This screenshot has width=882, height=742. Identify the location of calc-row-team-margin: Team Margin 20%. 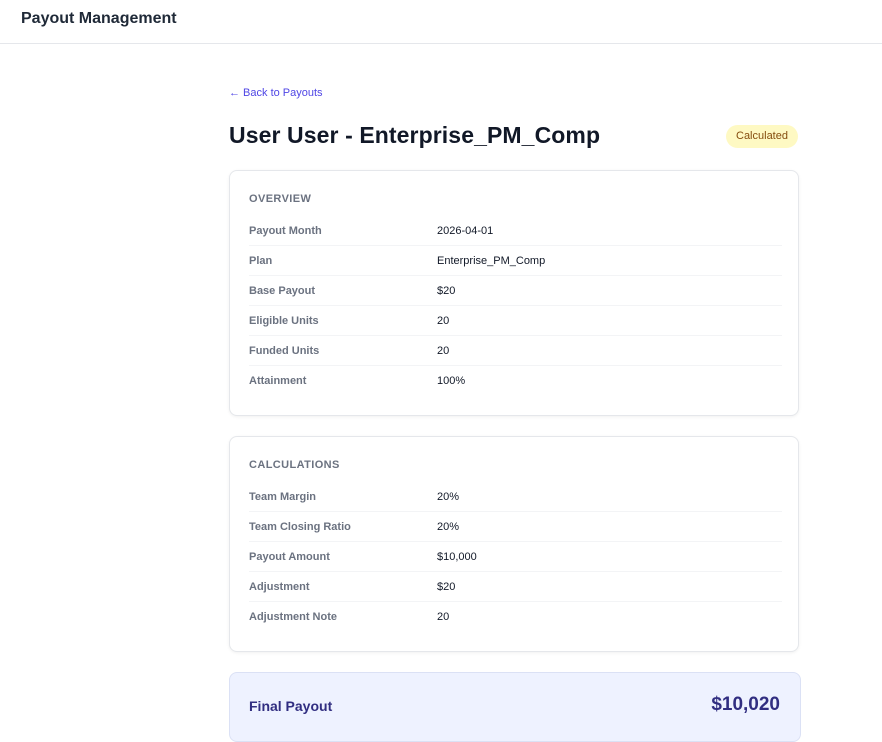
(515, 497).